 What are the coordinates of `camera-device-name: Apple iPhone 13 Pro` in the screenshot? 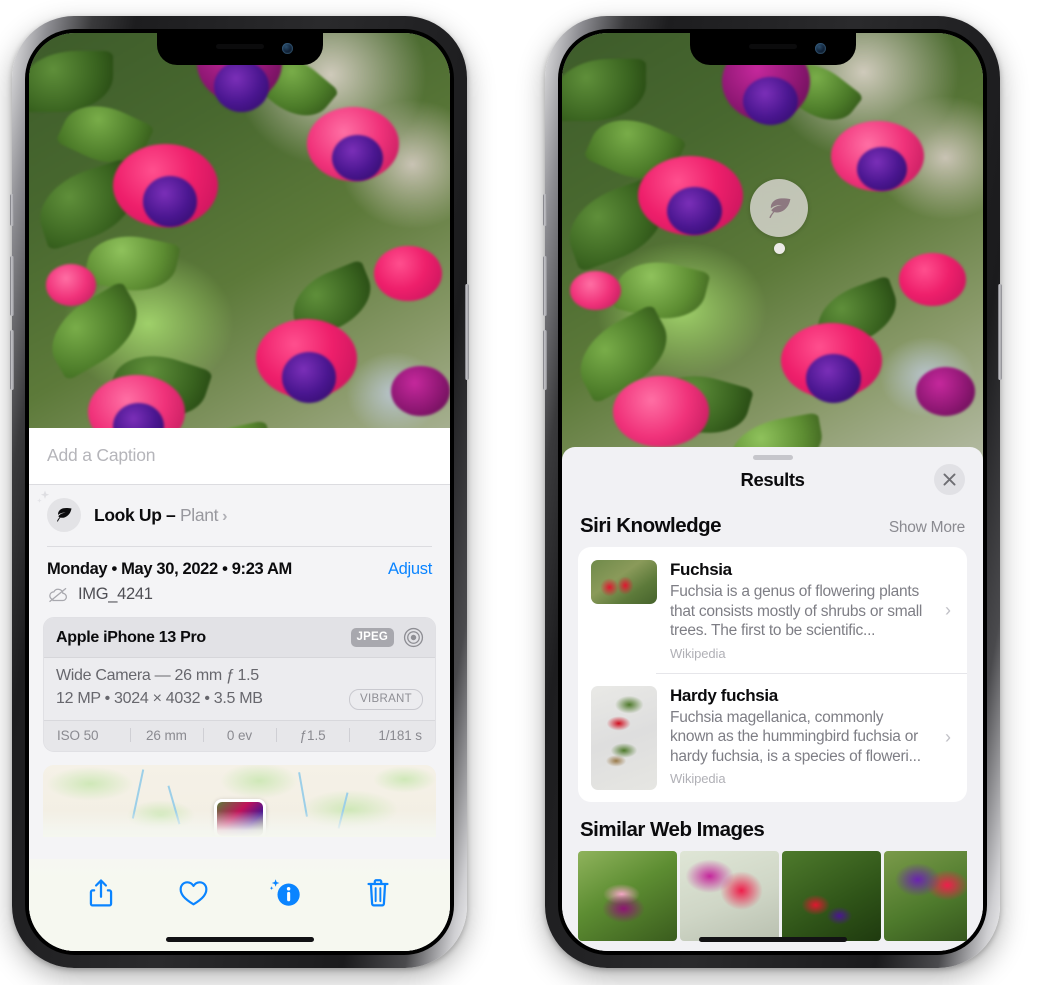 It's located at (131, 637).